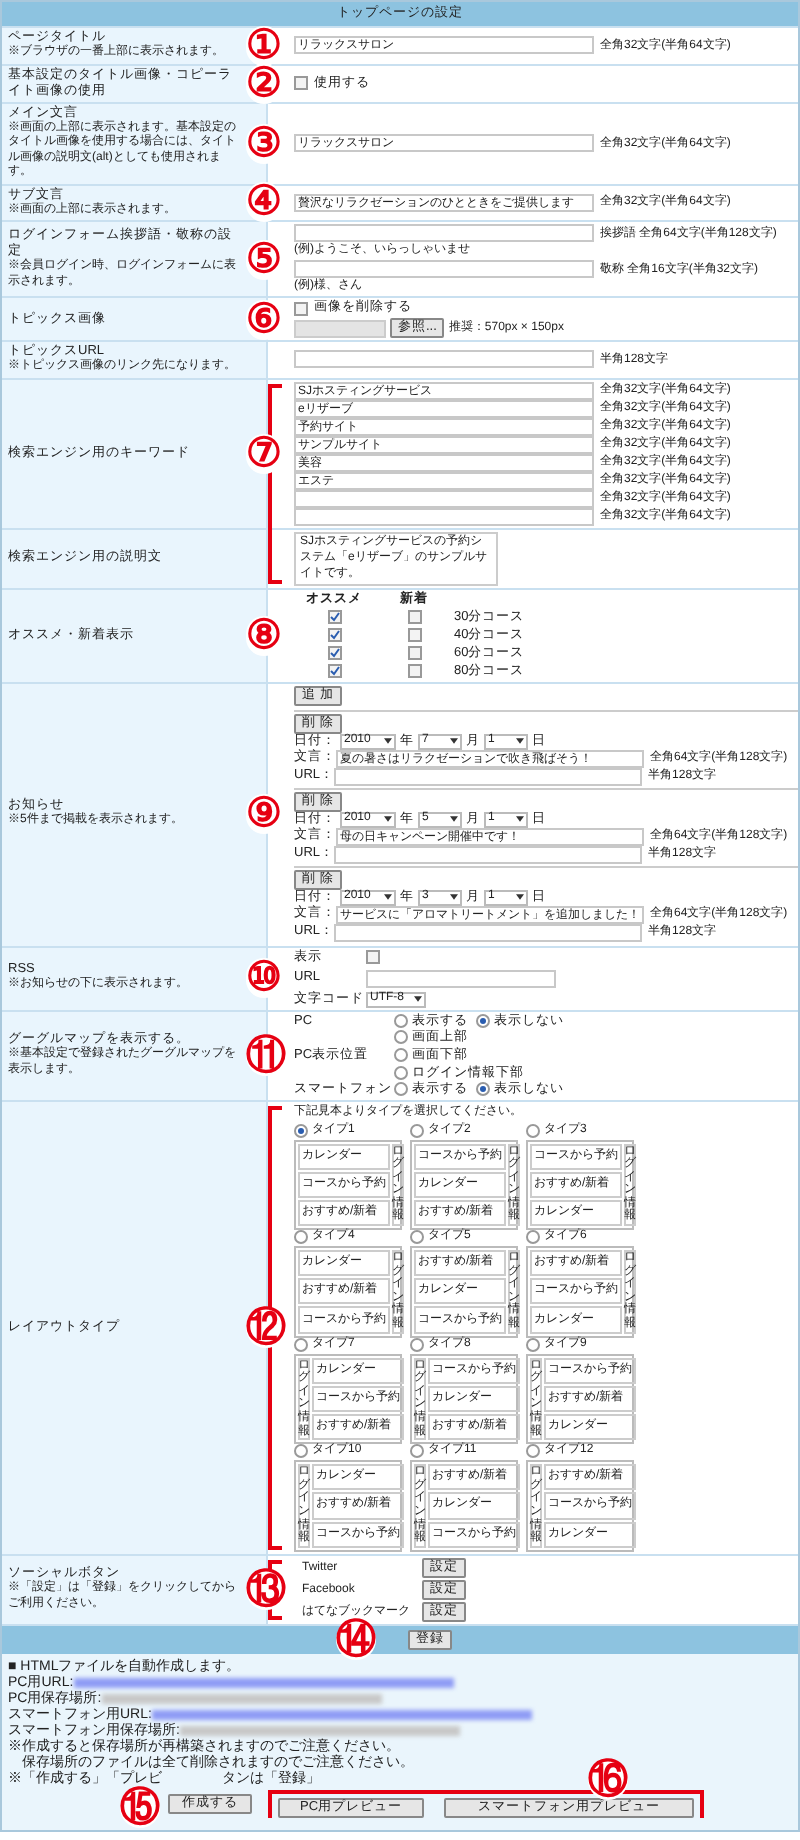 This screenshot has width=800, height=1840. What do you see at coordinates (264, 143) in the screenshot?
I see `number-marker: ③` at bounding box center [264, 143].